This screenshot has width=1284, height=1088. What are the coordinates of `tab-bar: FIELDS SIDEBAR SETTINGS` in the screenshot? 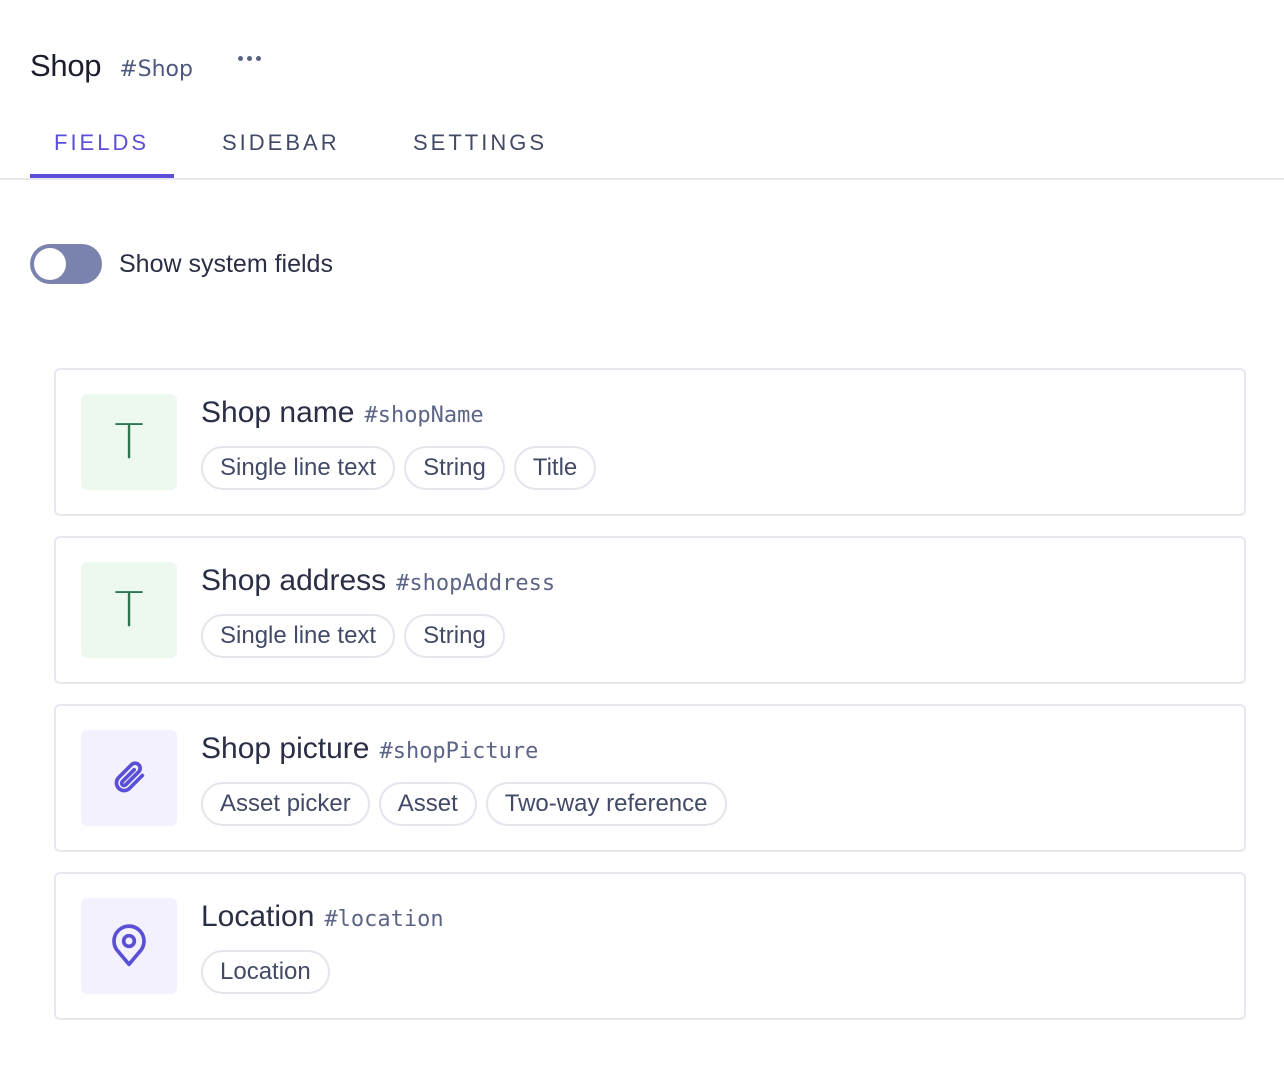 It's located at (642, 145).